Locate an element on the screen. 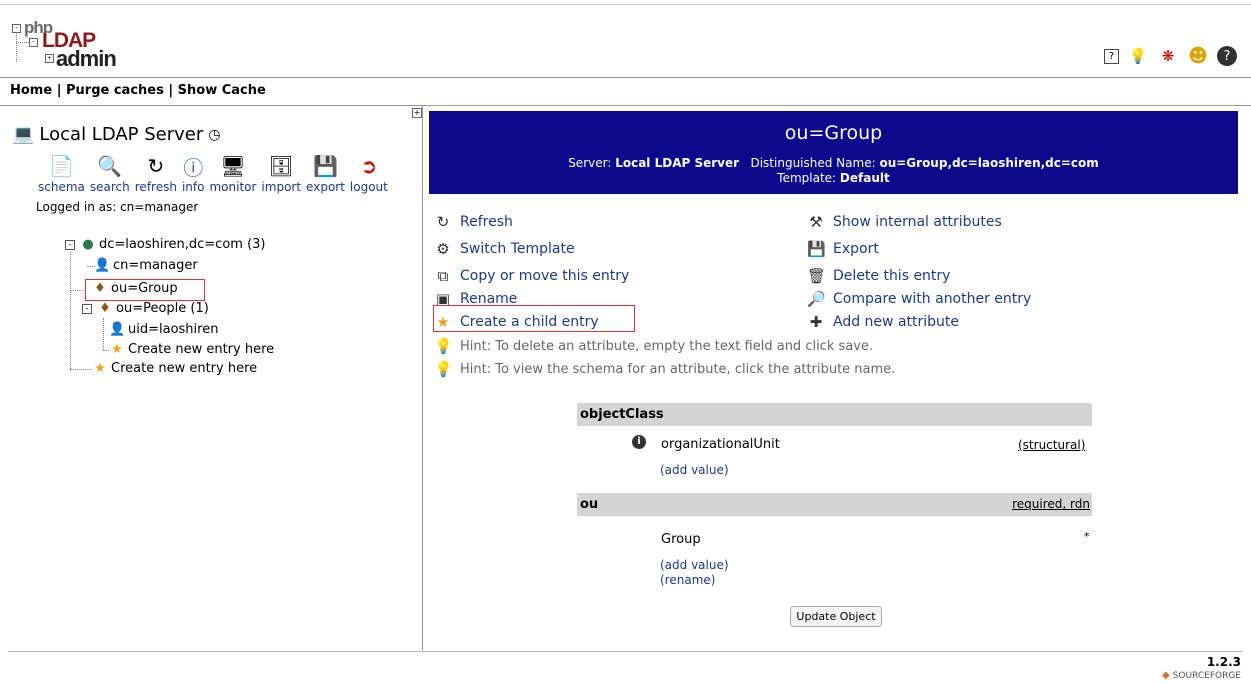 The width and height of the screenshot is (1251, 684). logo-admin: admin is located at coordinates (86, 58).